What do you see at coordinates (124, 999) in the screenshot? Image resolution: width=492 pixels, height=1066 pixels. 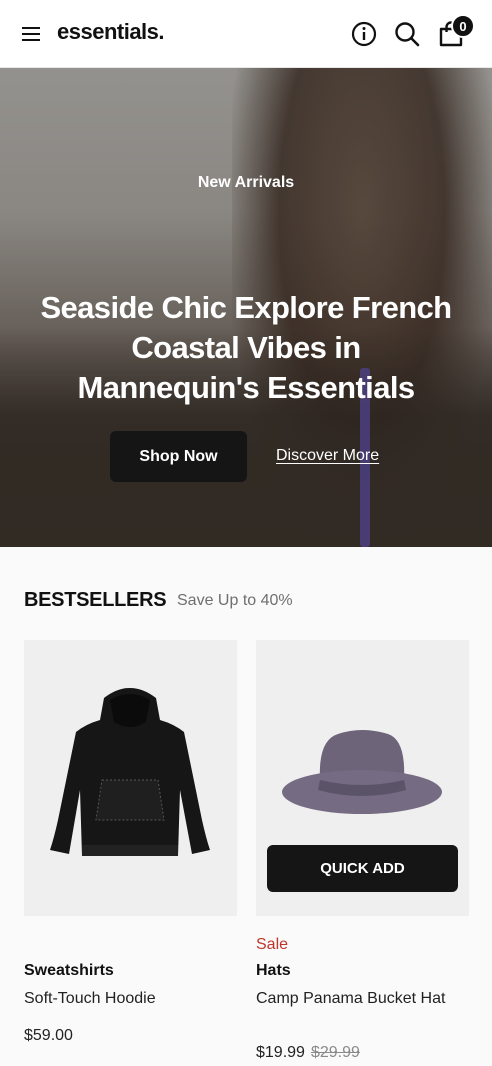 I see `product-name: Soft-Touch Hoodie` at bounding box center [124, 999].